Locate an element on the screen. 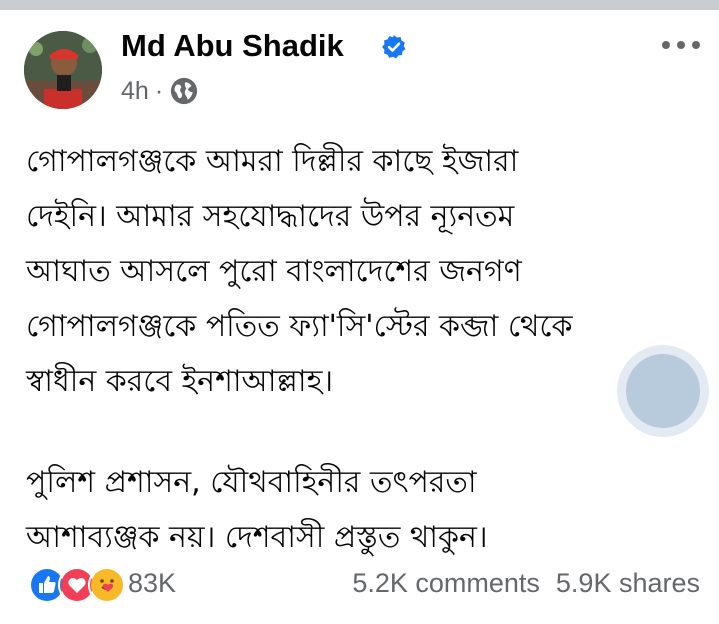 This screenshot has height=624, width=719. floating-button-core is located at coordinates (663, 391).